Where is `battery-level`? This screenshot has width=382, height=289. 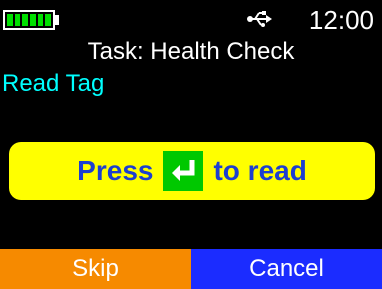
battery-level is located at coordinates (29, 20).